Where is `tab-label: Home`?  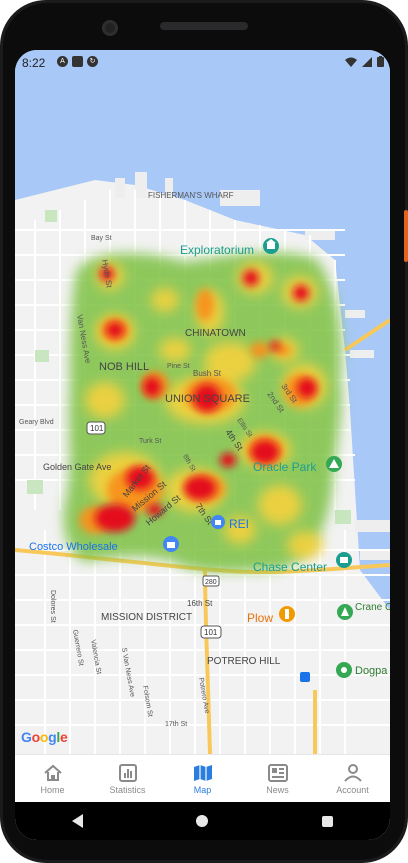
tab-label: Home is located at coordinates (52, 789).